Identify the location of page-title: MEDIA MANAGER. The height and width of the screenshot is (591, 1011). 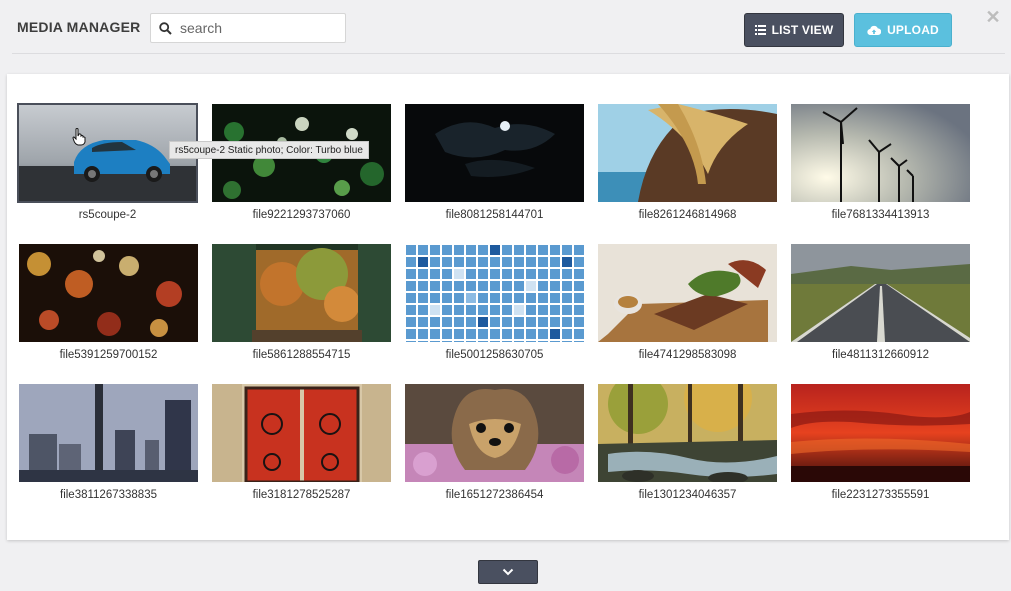
(79, 27).